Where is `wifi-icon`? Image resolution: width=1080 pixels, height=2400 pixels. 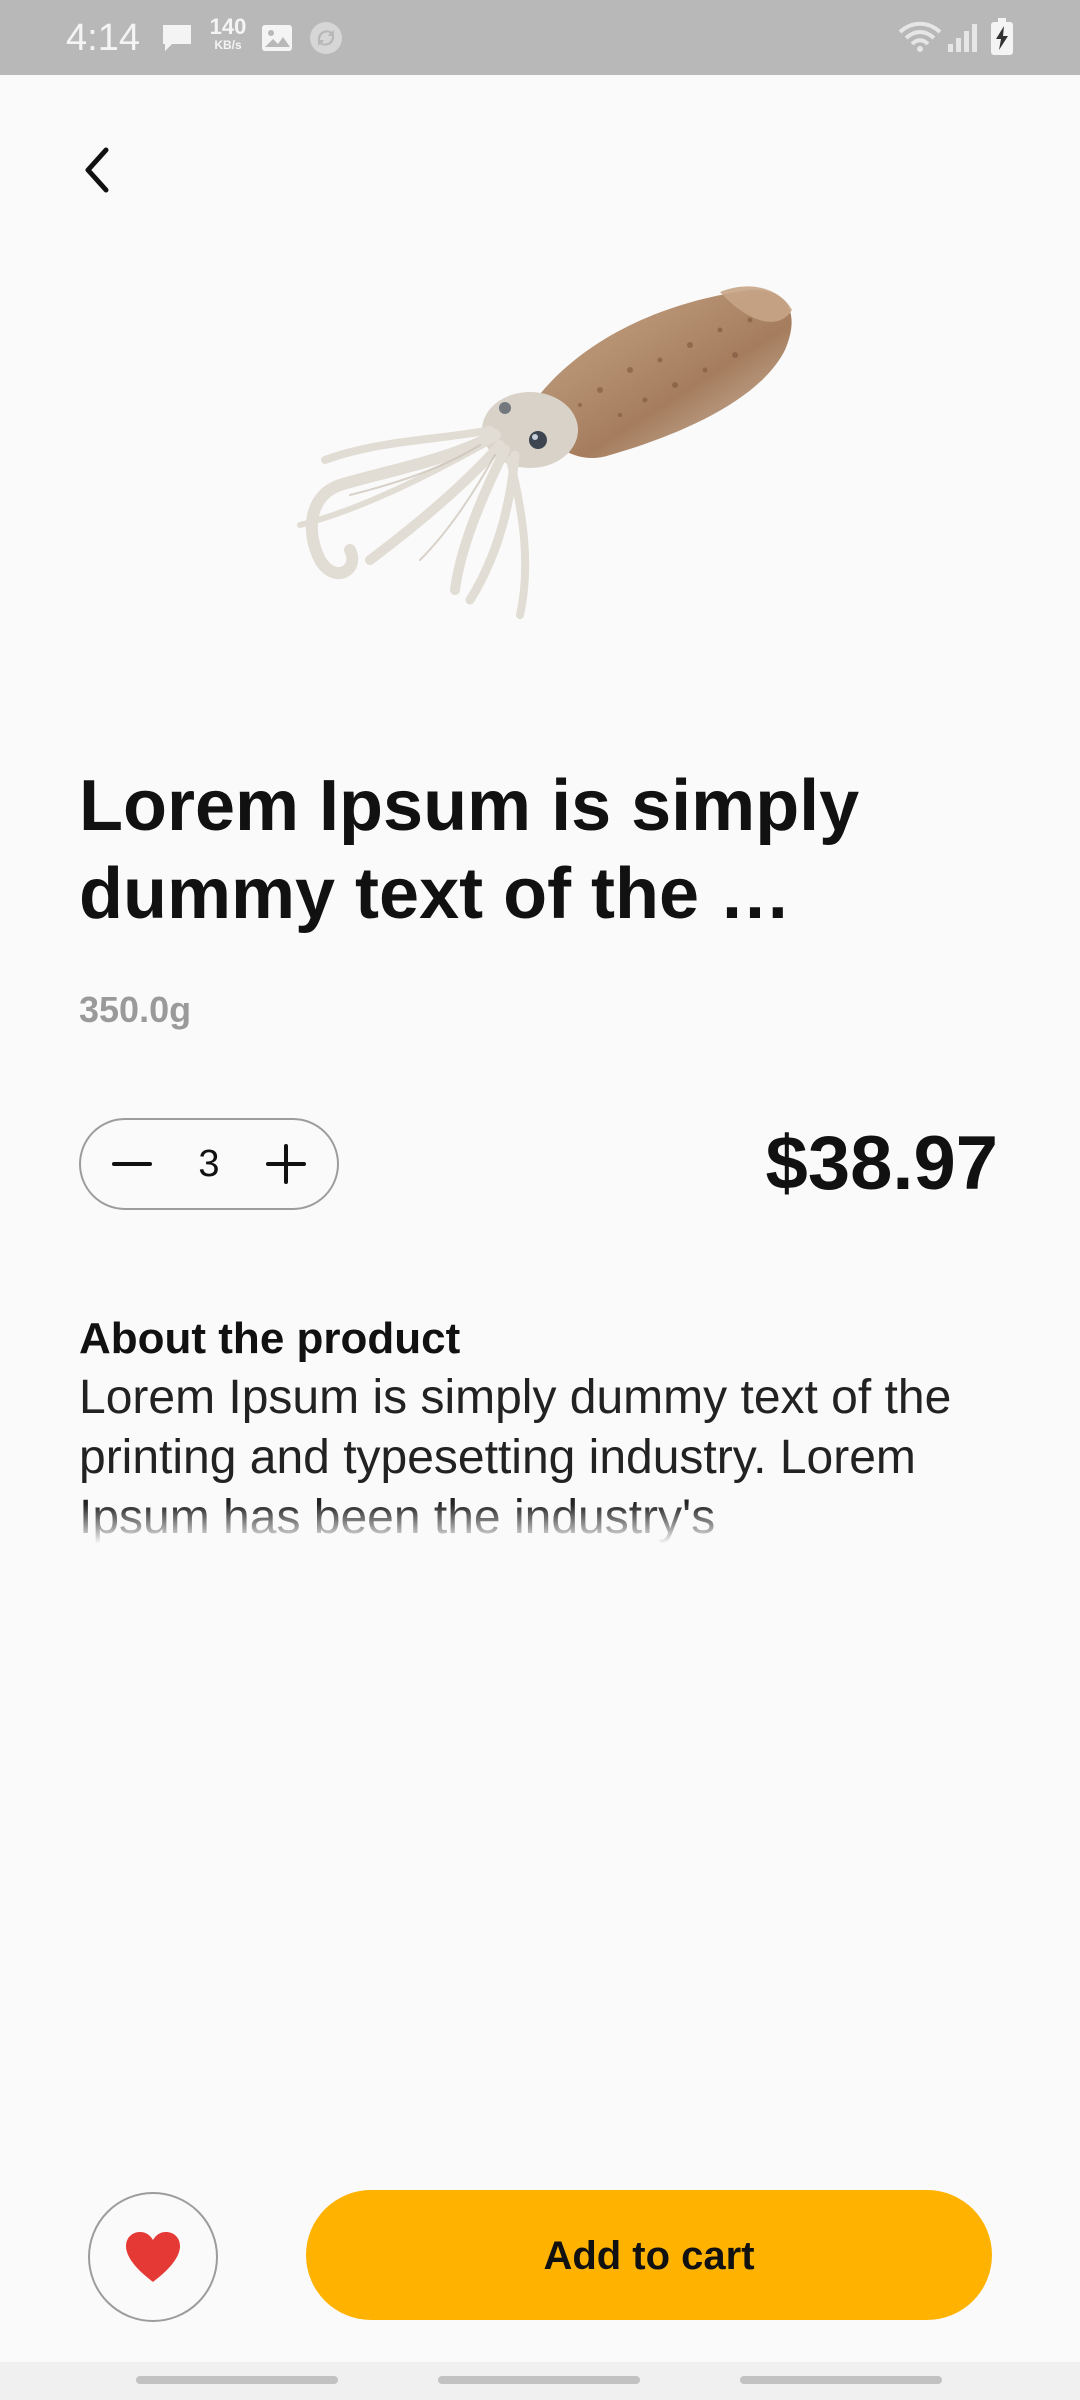
wifi-icon is located at coordinates (920, 39).